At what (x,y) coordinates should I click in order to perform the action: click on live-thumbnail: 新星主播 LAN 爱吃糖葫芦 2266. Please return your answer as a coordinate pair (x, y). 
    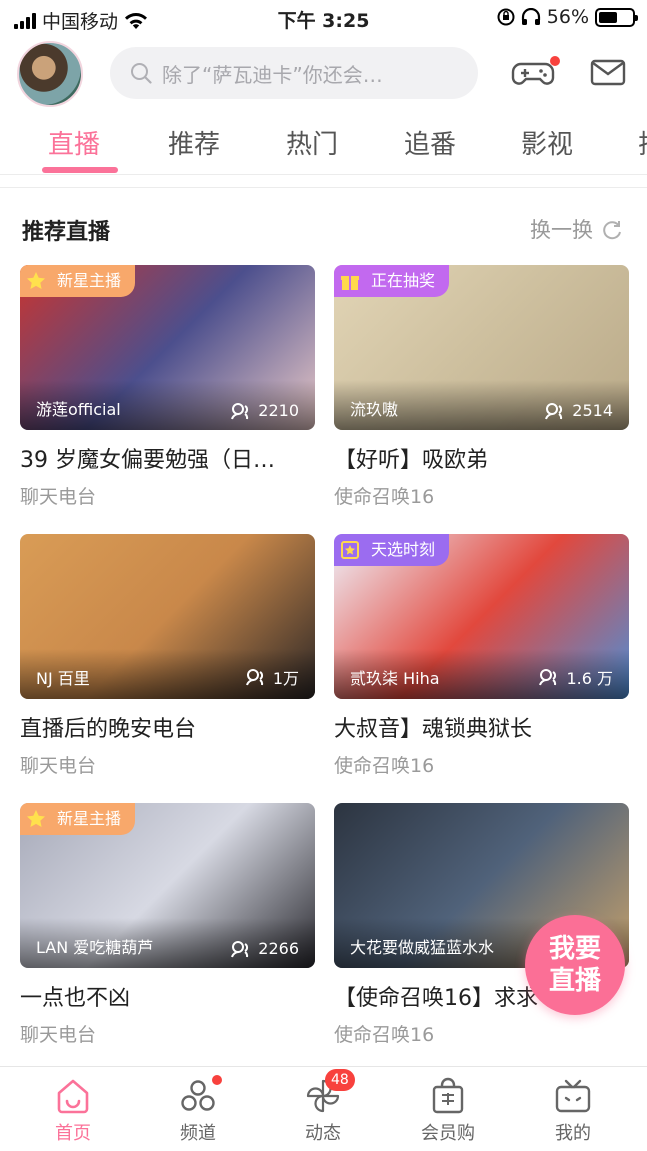
    Looking at the image, I should click on (167, 885).